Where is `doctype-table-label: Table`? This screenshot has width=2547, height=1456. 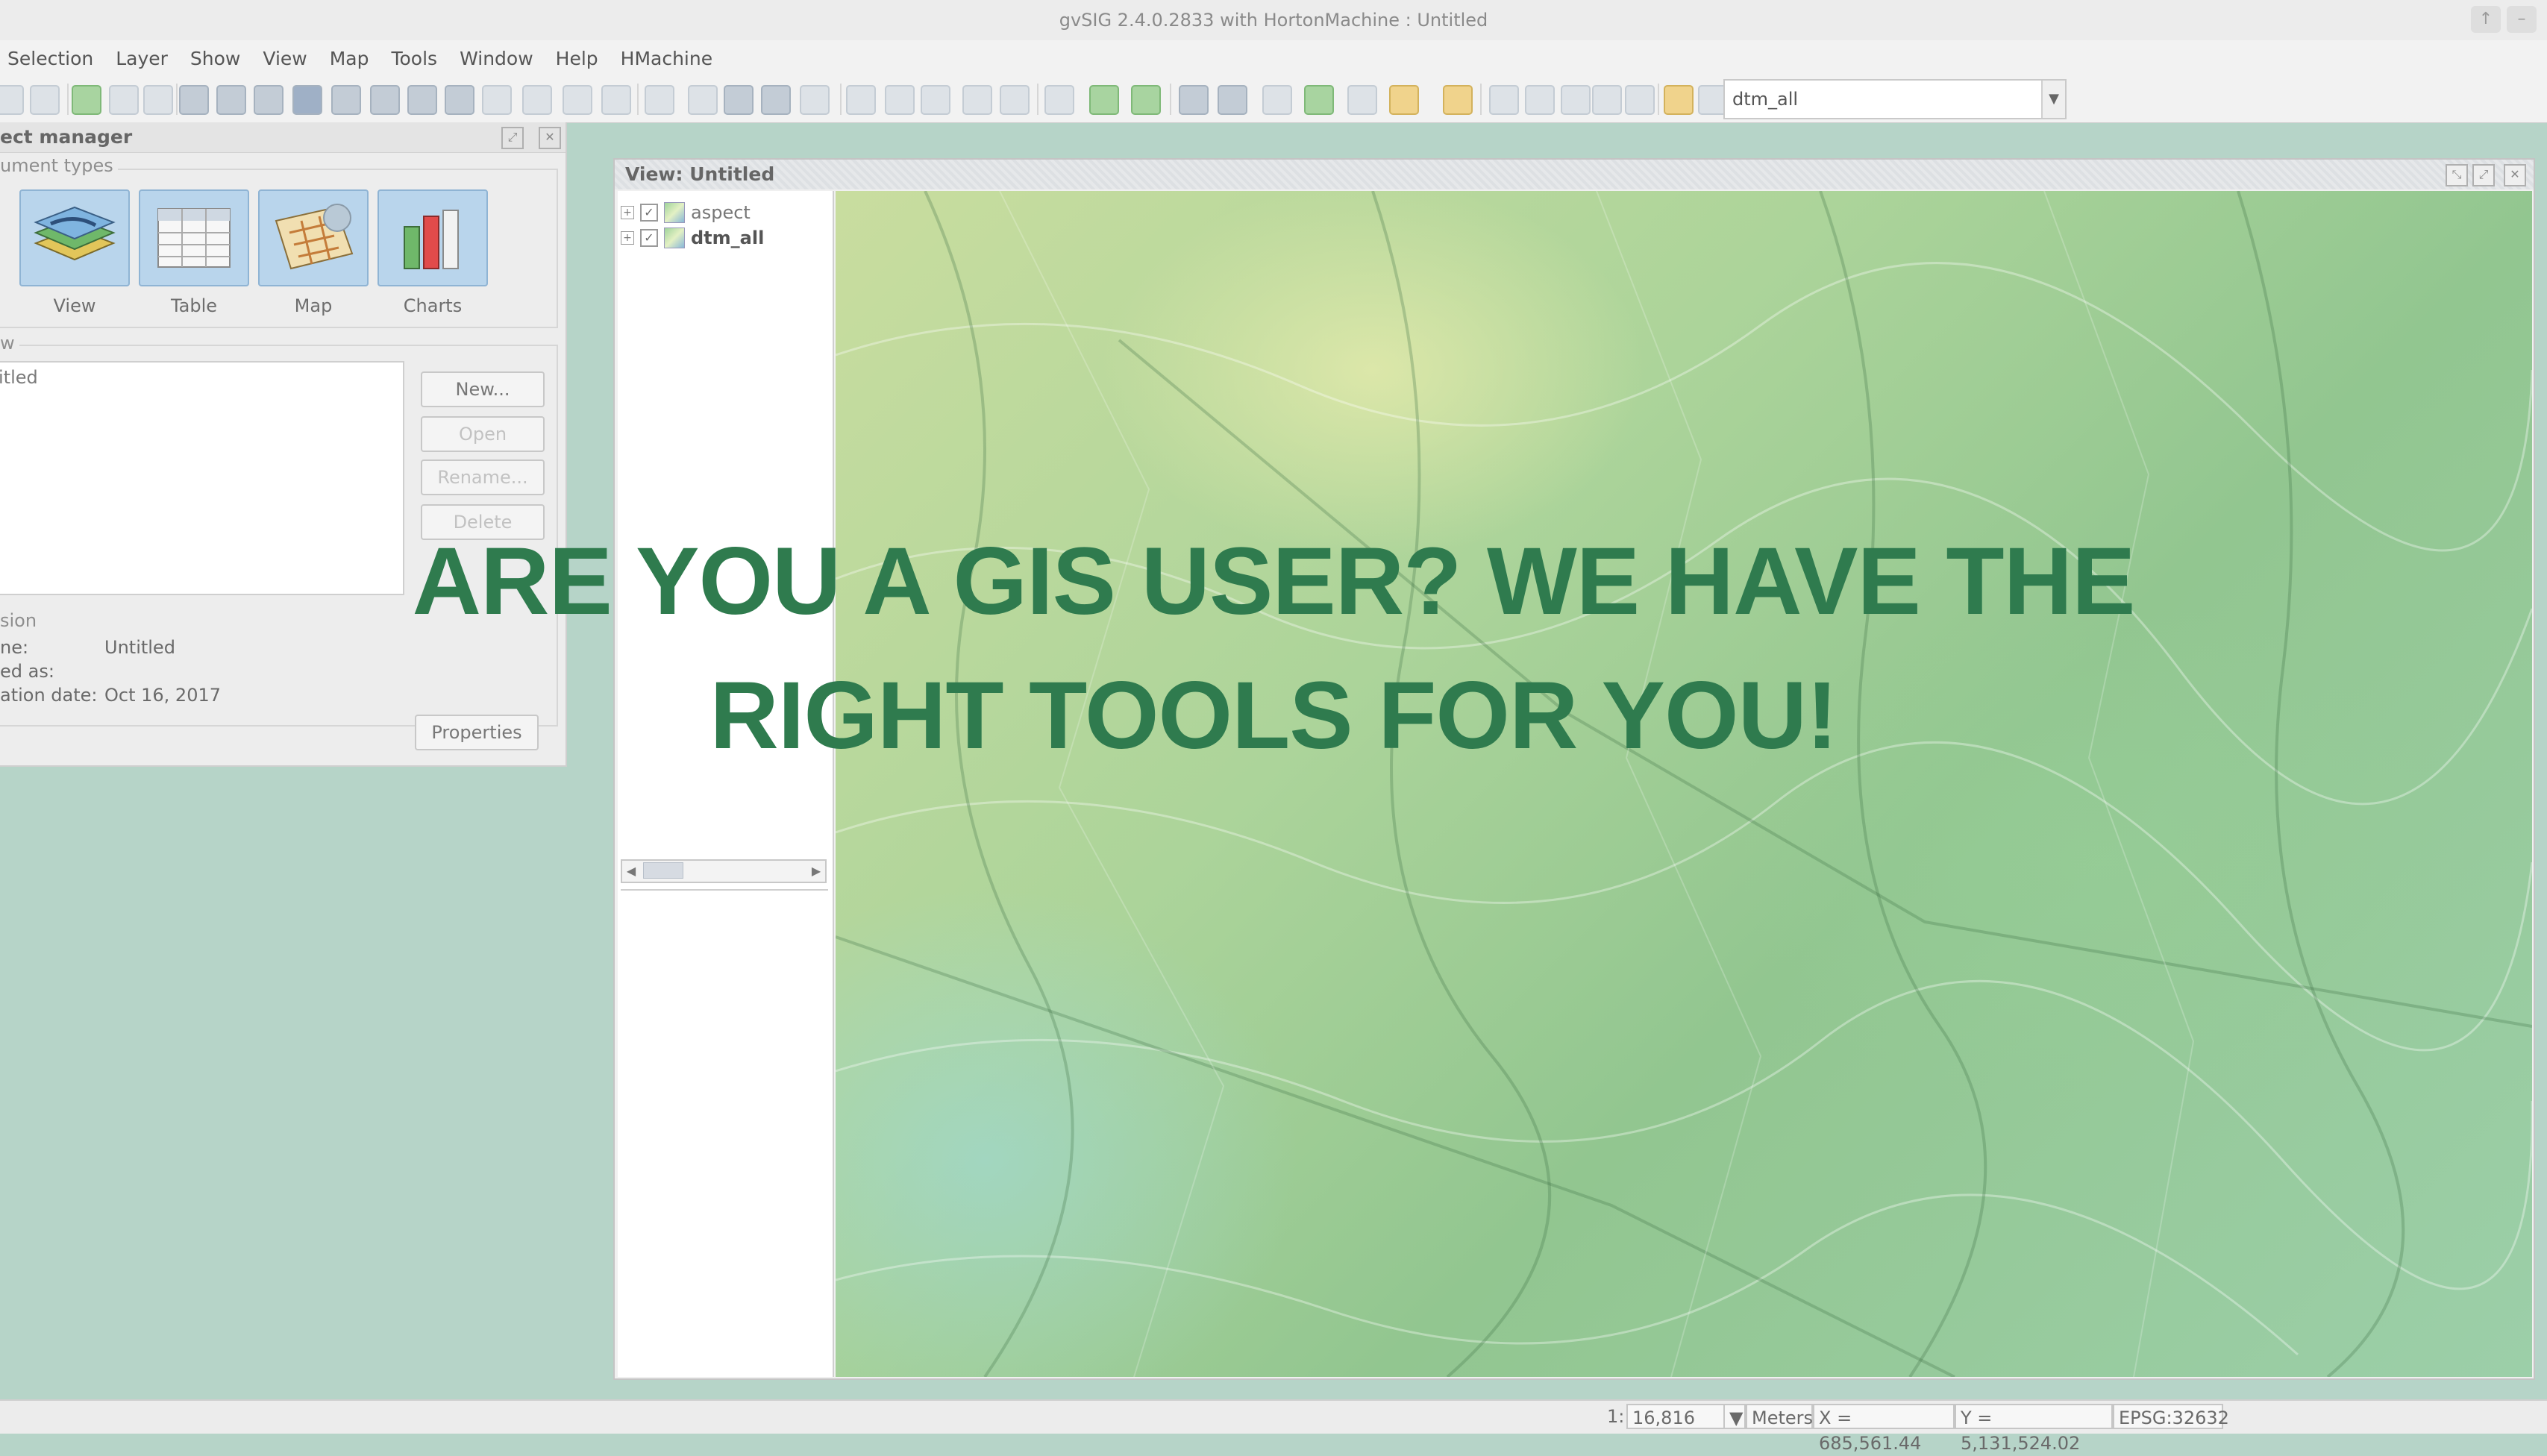
doctype-table-label: Table is located at coordinates (194, 305).